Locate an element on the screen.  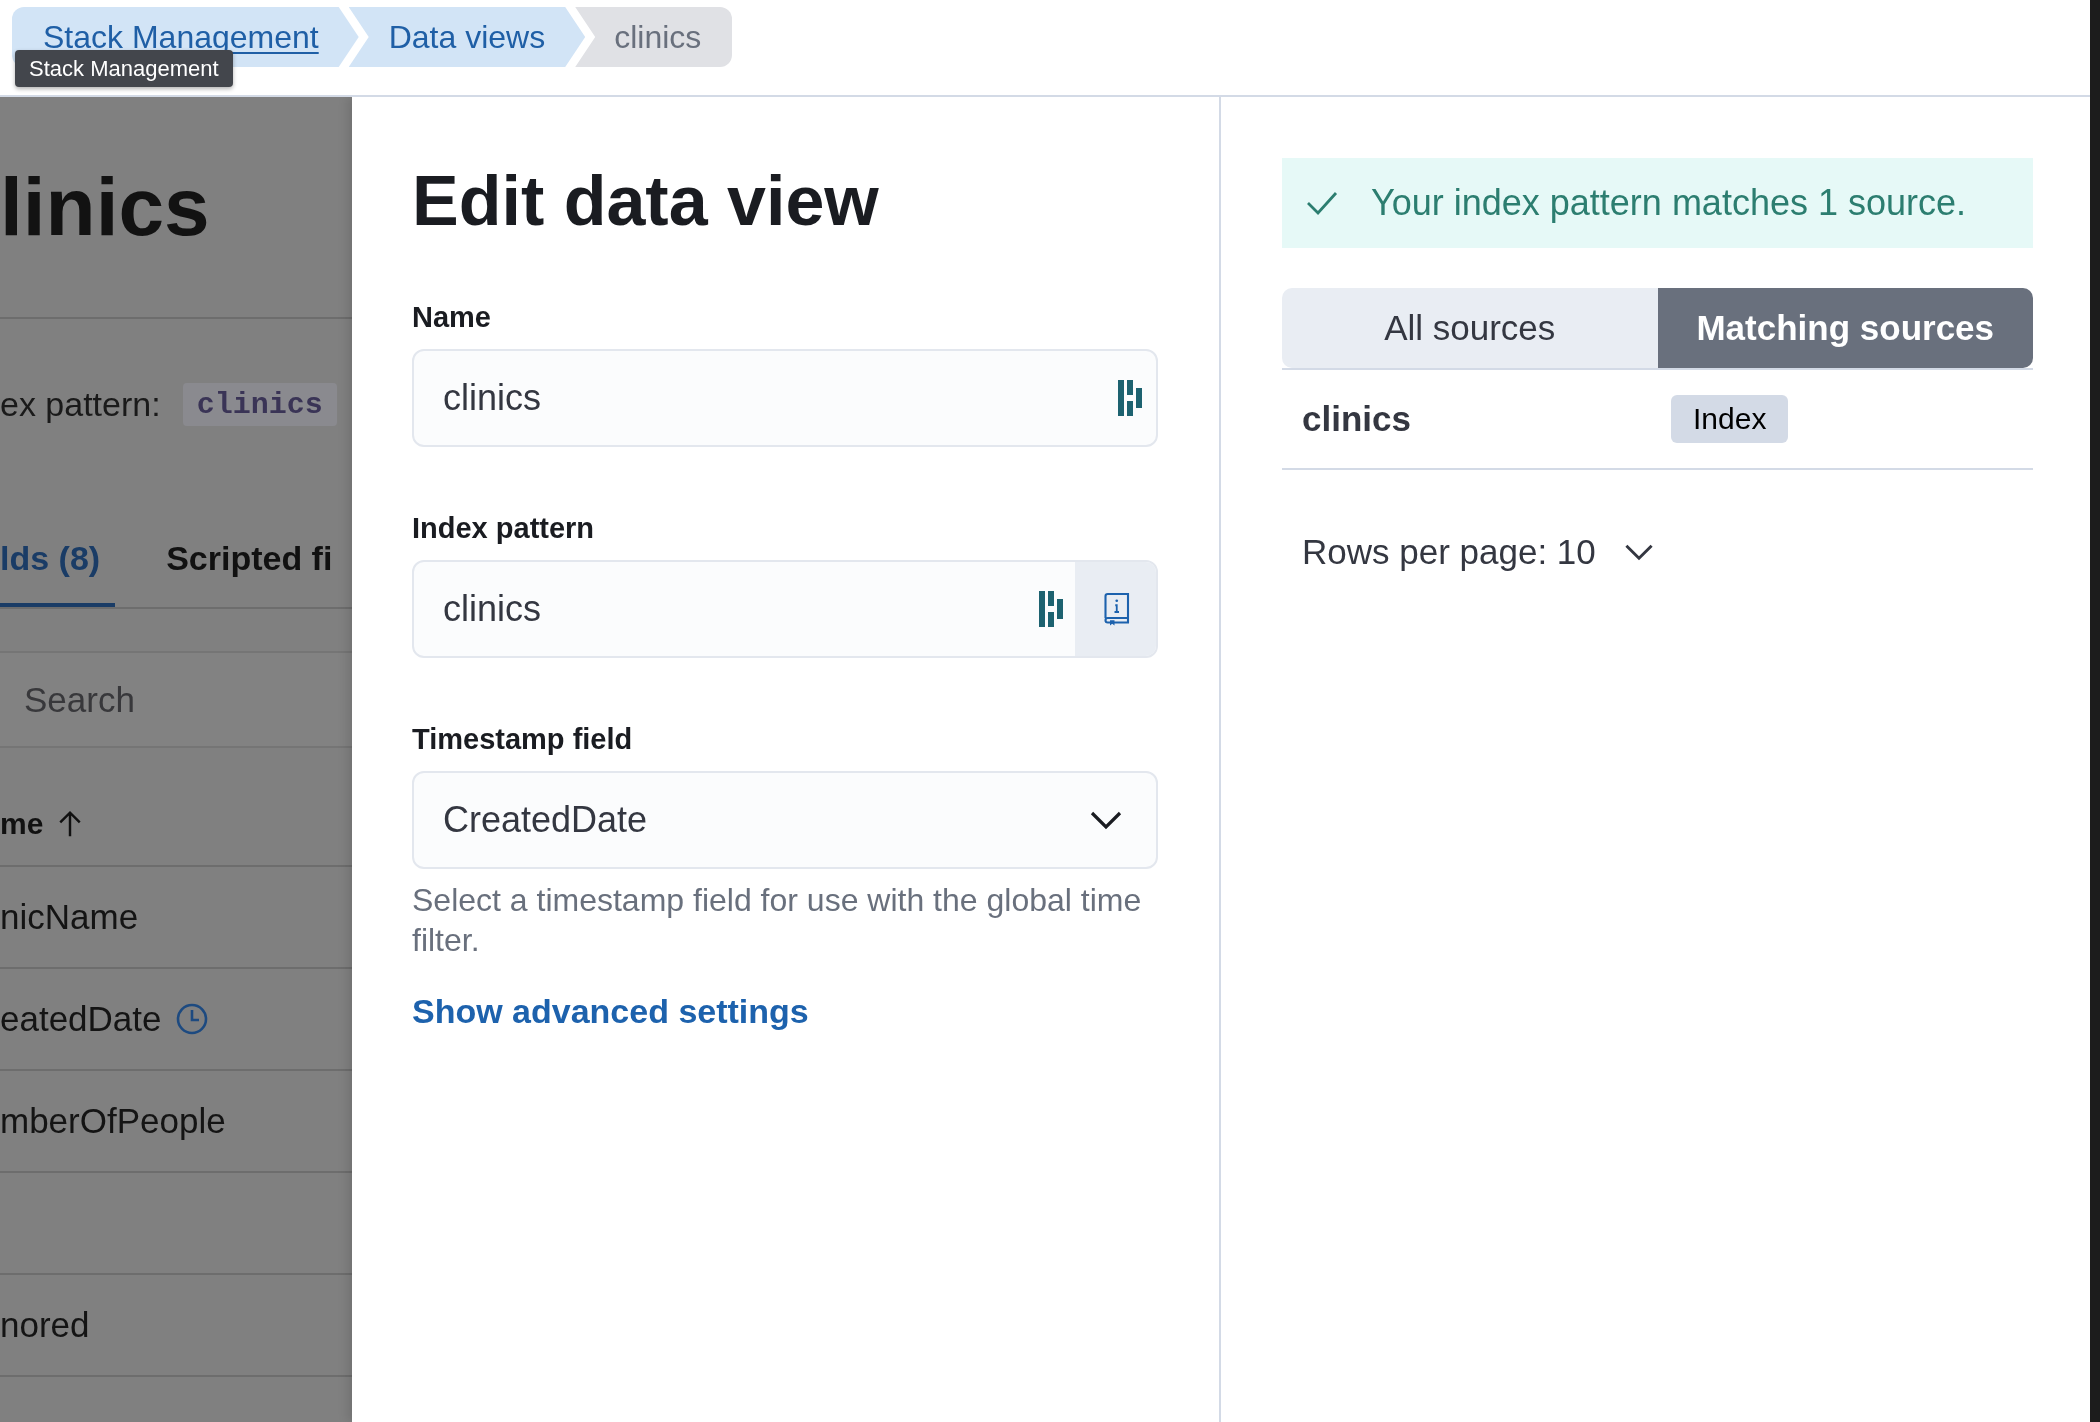
arrow-up-icon is located at coordinates (70, 824).